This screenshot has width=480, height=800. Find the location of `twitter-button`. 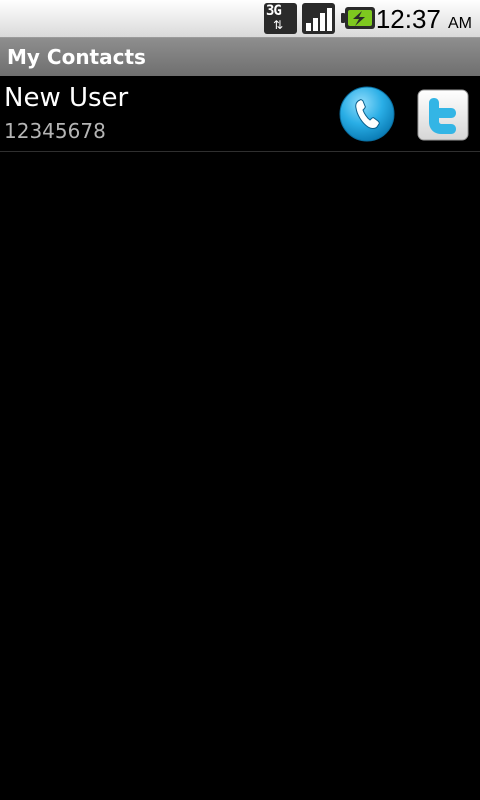

twitter-button is located at coordinates (443, 115).